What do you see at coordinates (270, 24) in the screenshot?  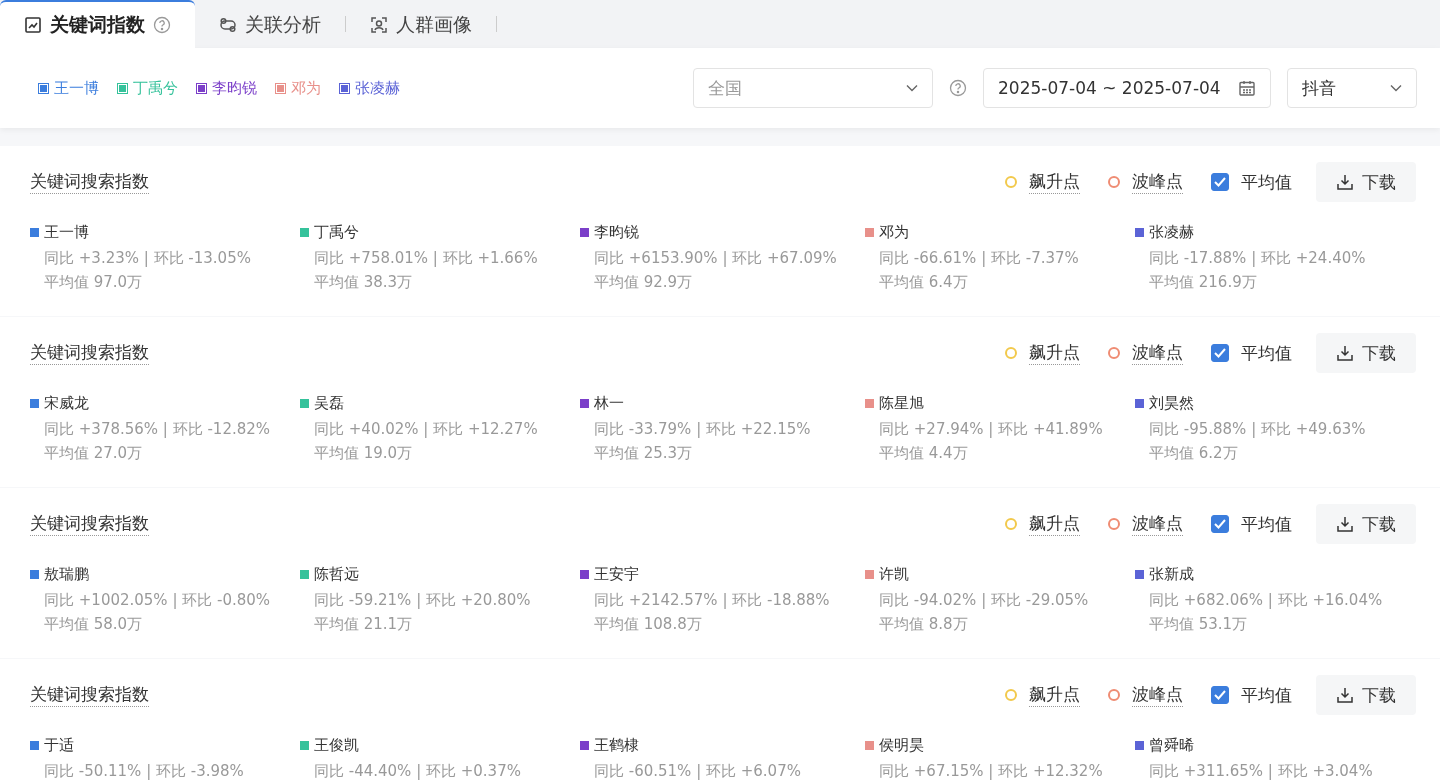 I see `tab: 关联分析` at bounding box center [270, 24].